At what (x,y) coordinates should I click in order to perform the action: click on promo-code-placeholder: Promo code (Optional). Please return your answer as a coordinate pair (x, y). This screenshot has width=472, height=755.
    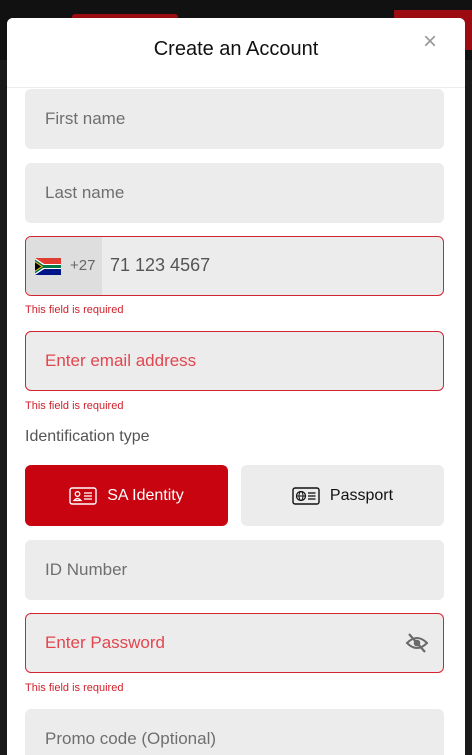
    Looking at the image, I should click on (131, 738).